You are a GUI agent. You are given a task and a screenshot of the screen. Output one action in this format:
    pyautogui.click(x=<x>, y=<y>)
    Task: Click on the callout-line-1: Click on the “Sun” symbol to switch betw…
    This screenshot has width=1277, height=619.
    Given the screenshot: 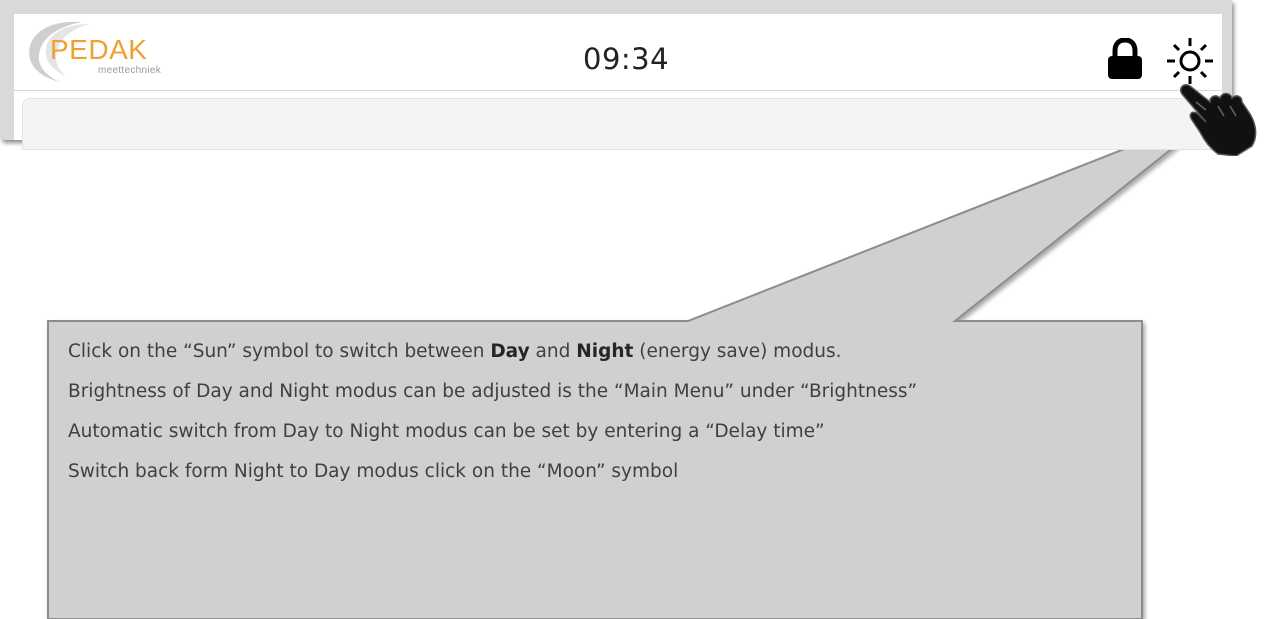 What is the action you would take?
    pyautogui.click(x=598, y=351)
    